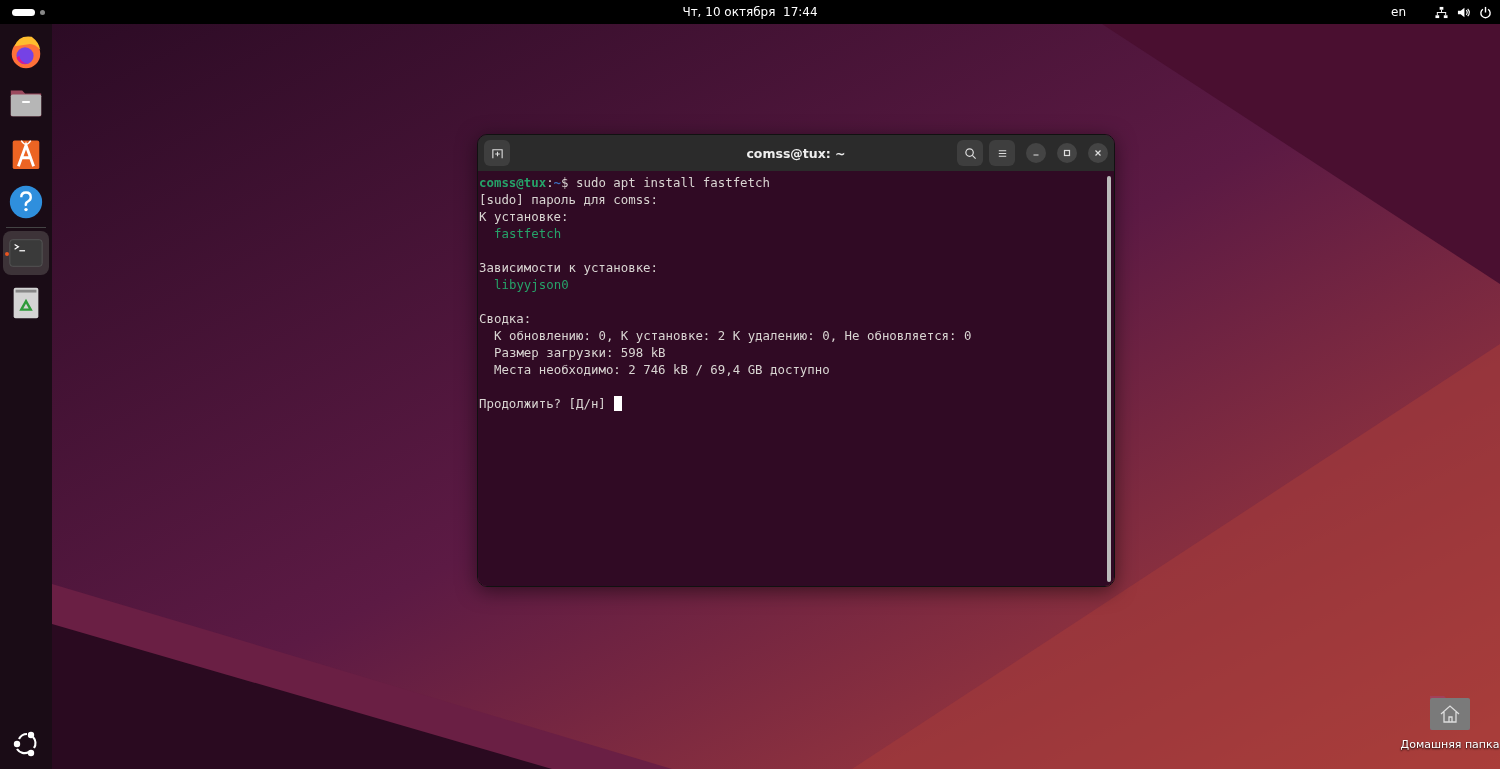 Image resolution: width=1500 pixels, height=769 pixels. What do you see at coordinates (662, 369) in the screenshot?
I see `terminal-text: Места необходимо: 2 746 kB / 69,4 GB доступно` at bounding box center [662, 369].